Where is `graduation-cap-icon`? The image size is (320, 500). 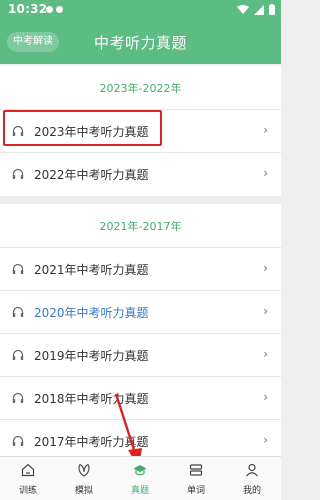
graduation-cap-icon is located at coordinates (140, 470).